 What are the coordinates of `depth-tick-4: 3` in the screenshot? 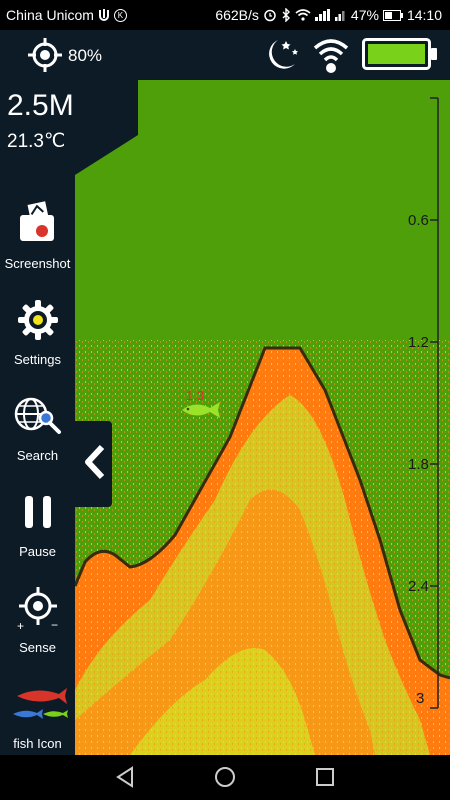 It's located at (420, 698).